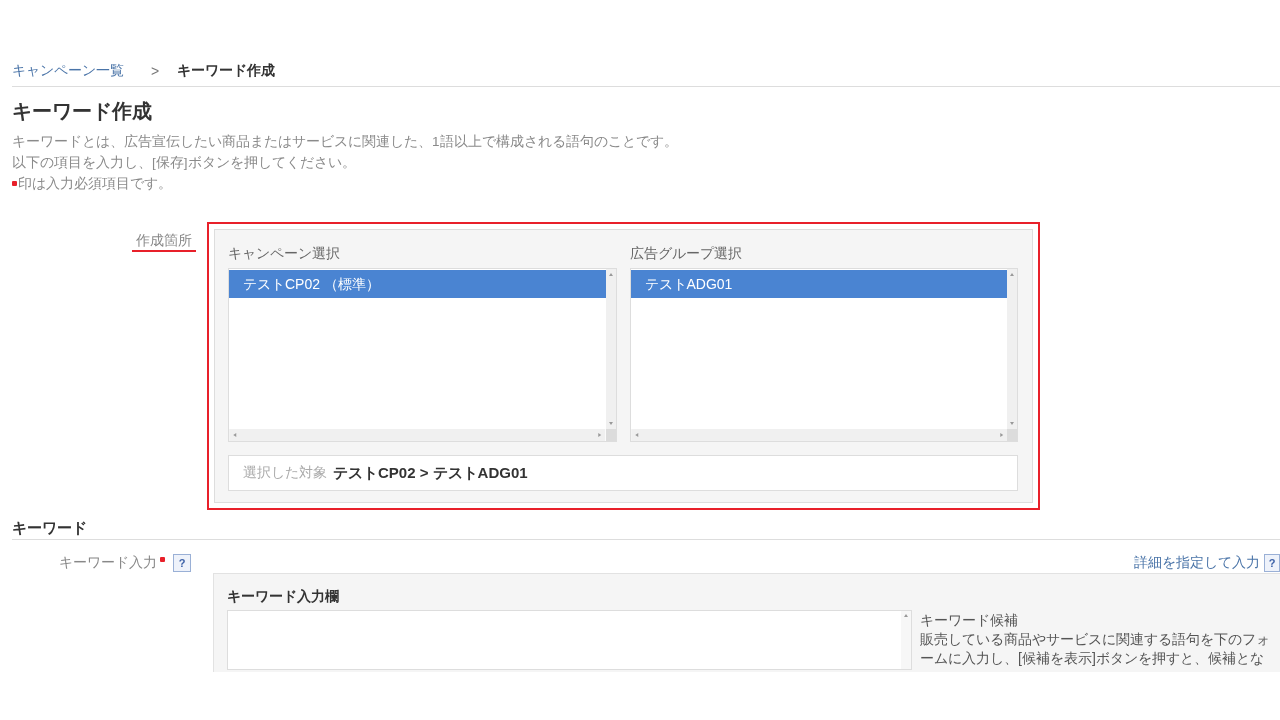  What do you see at coordinates (646, 528) in the screenshot?
I see `section-heading: キーワード` at bounding box center [646, 528].